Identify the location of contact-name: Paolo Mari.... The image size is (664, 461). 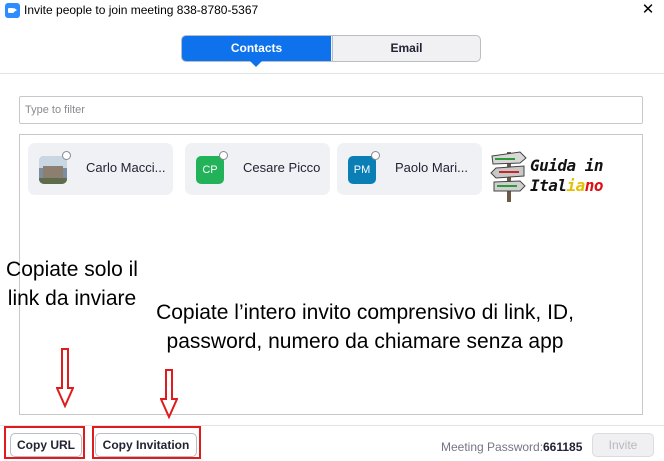
(431, 167).